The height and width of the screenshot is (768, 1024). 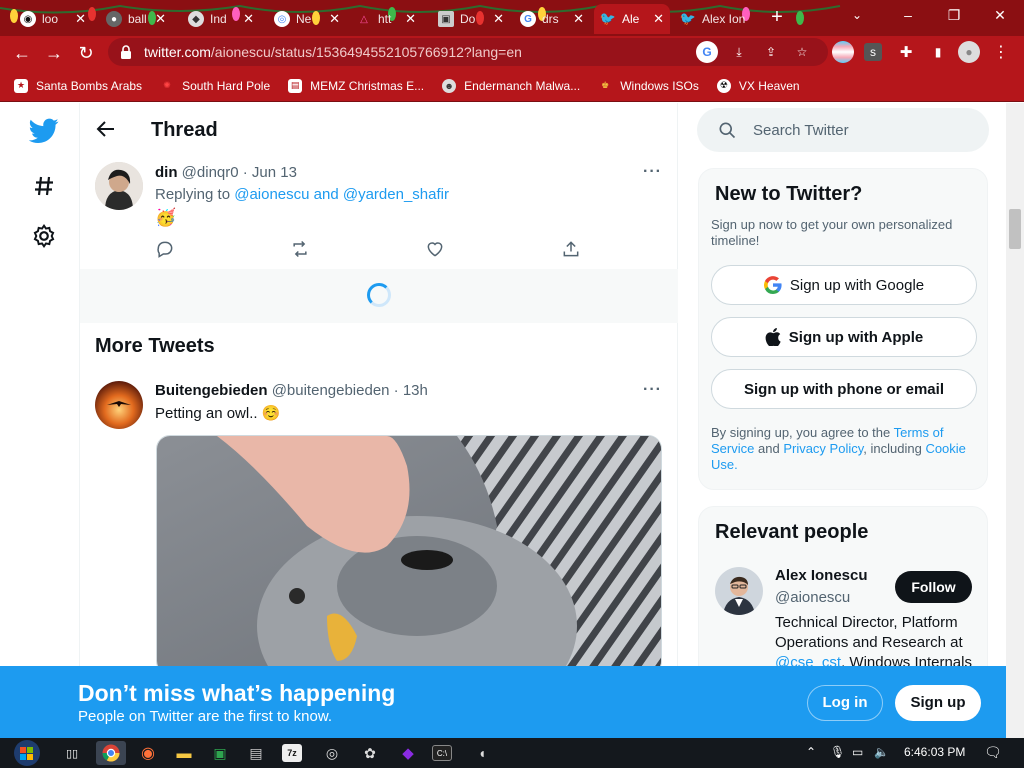 I want to click on browser-tab: △ htt ✕, so click(x=386, y=19).